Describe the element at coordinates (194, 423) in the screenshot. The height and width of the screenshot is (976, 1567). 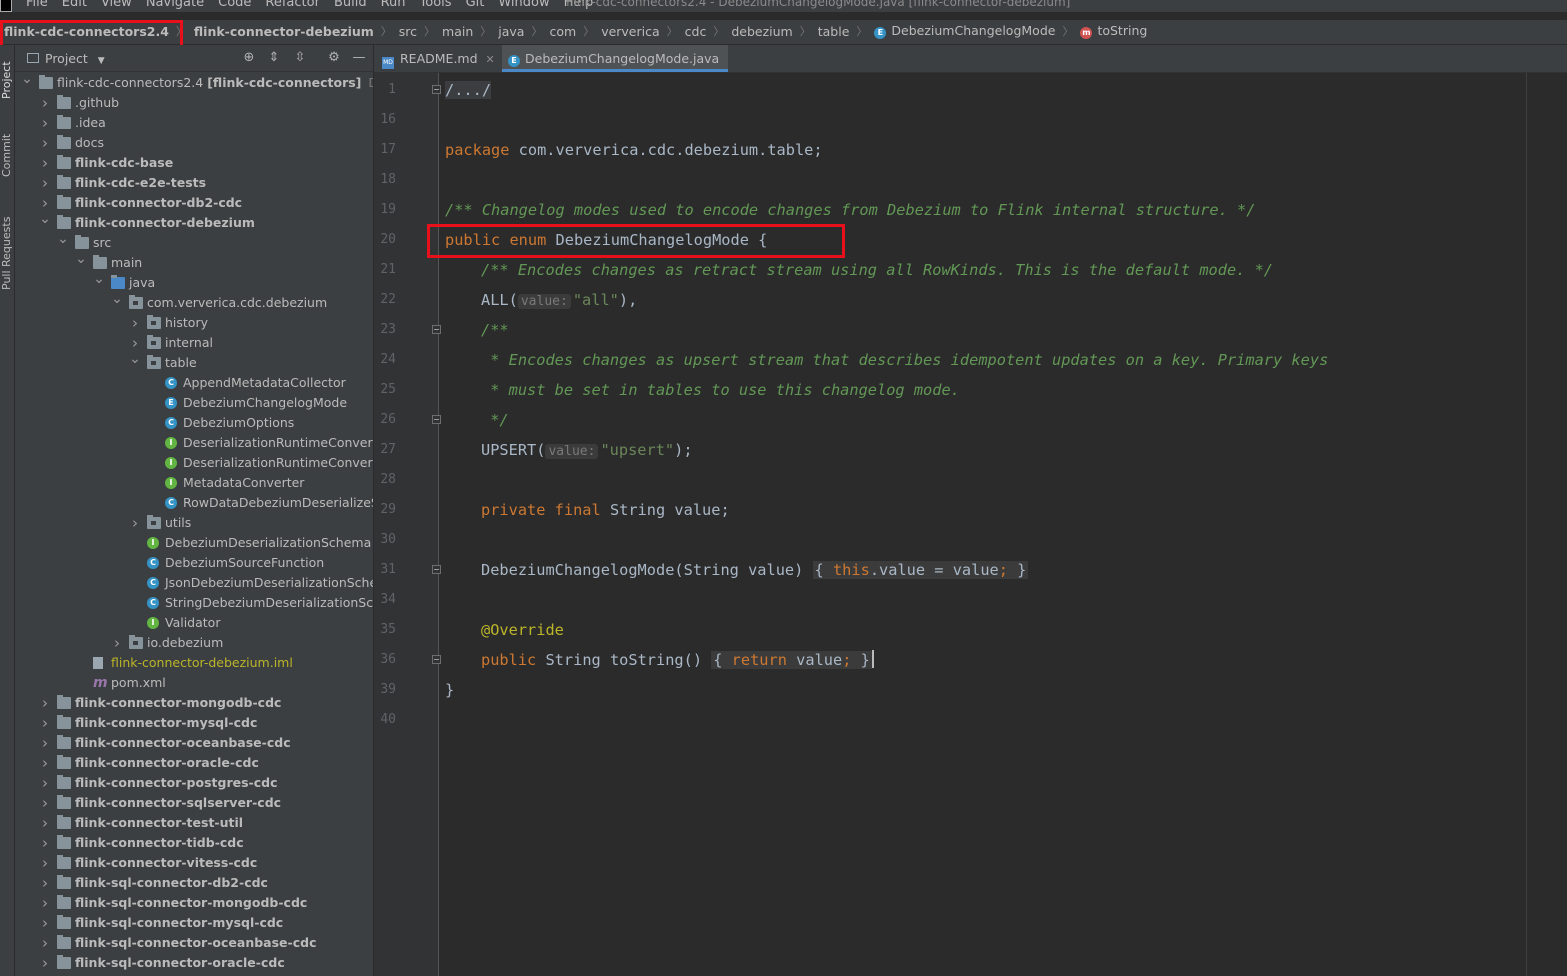
I see `tree-item: C DebeziumOptions` at that location.